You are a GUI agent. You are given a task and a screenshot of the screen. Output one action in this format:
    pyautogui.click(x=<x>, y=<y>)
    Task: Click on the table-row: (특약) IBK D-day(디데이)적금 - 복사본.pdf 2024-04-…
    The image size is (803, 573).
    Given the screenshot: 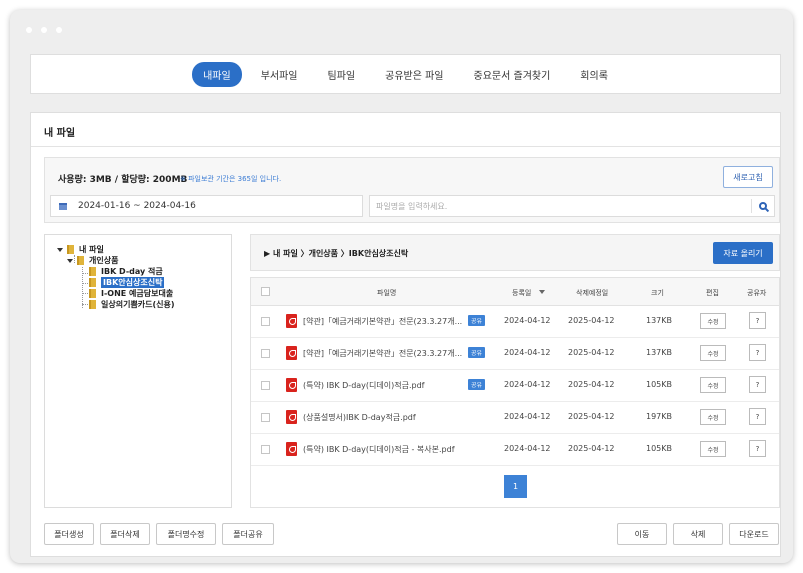 What is the action you would take?
    pyautogui.click(x=515, y=450)
    